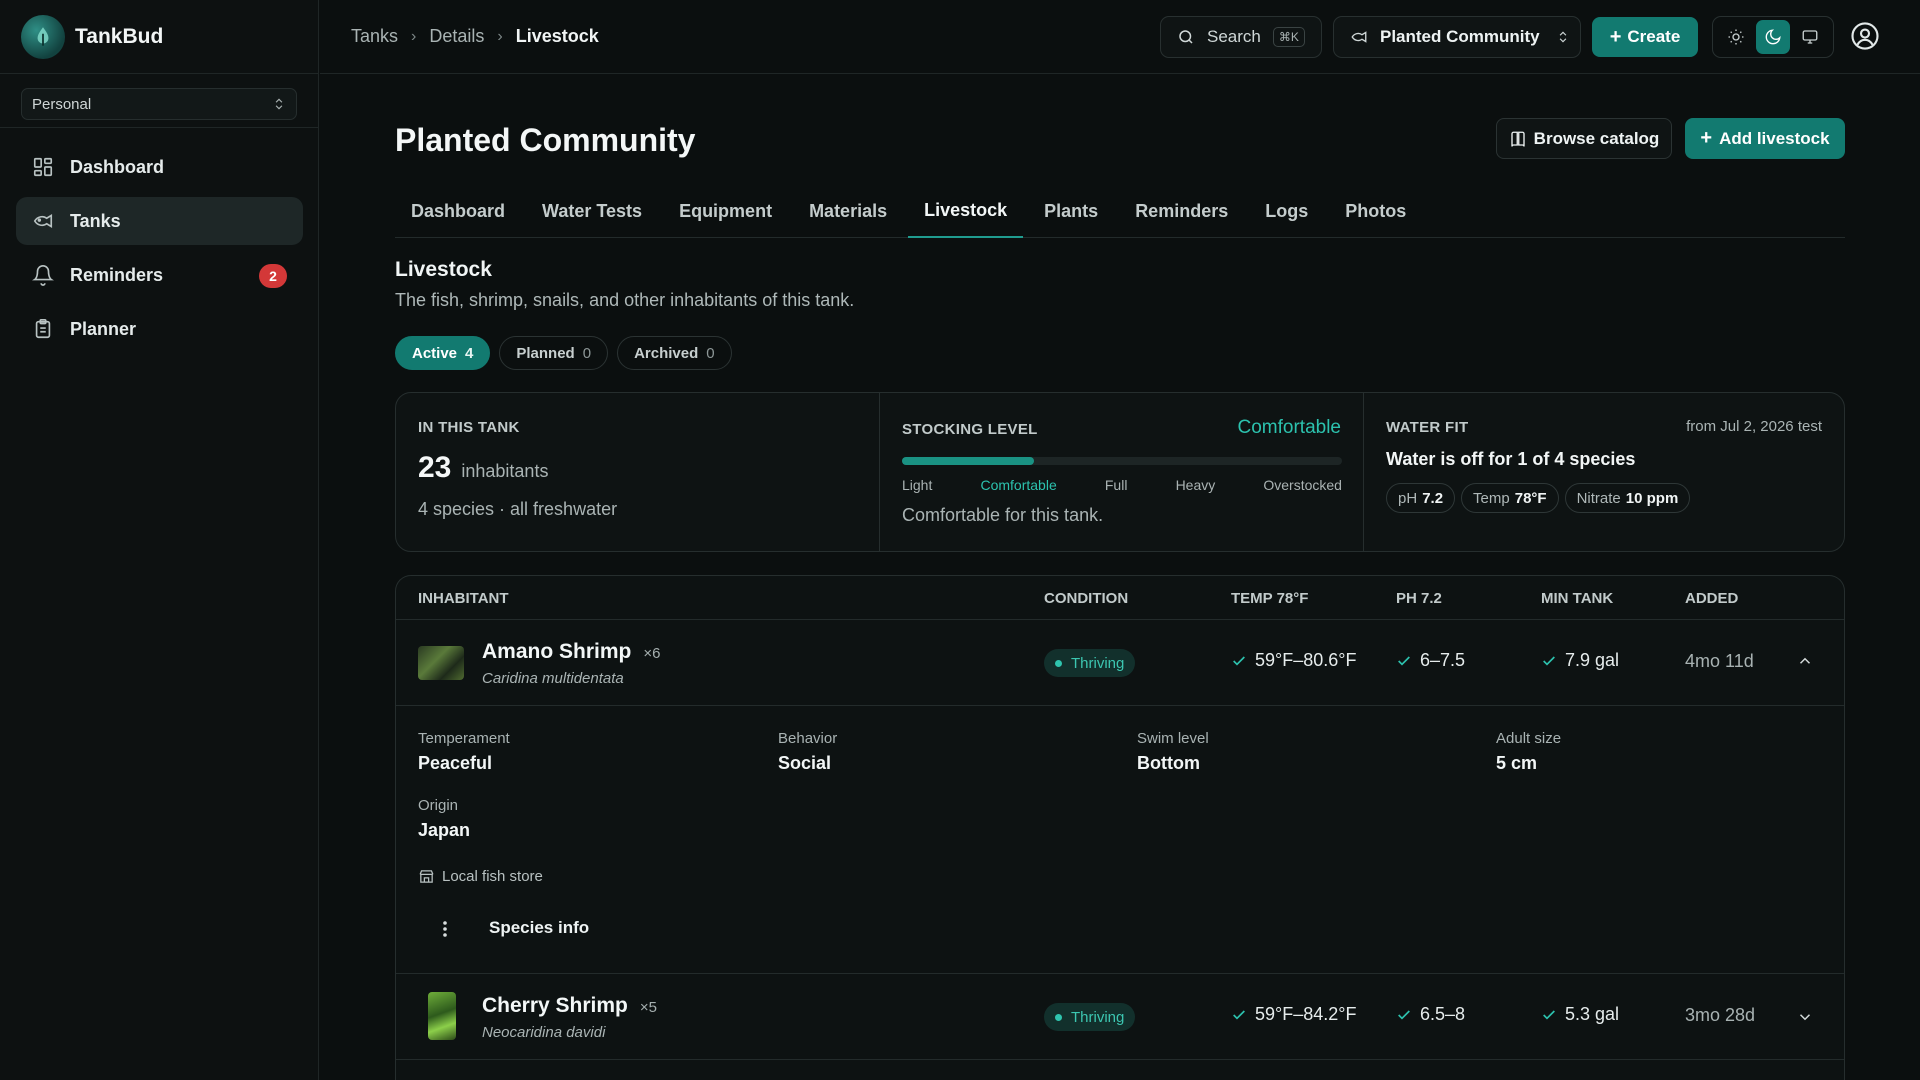 Image resolution: width=1920 pixels, height=1080 pixels. Describe the element at coordinates (159, 329) in the screenshot. I see `sidebar-item-planner: Planner` at that location.